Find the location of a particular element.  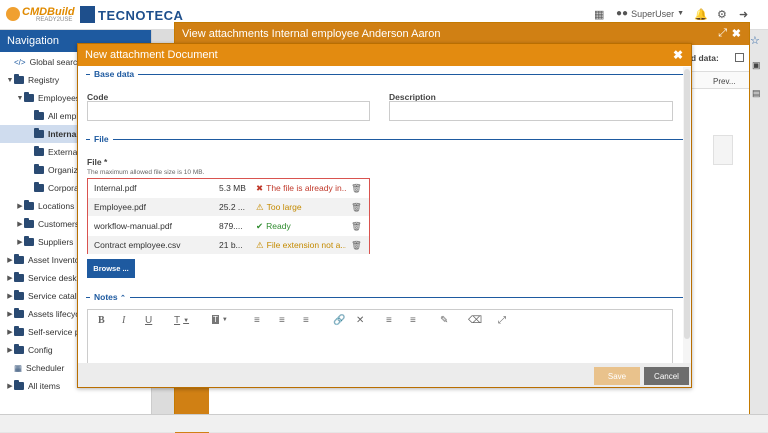

notes-toggle: Notes ⌃ is located at coordinates (110, 297).